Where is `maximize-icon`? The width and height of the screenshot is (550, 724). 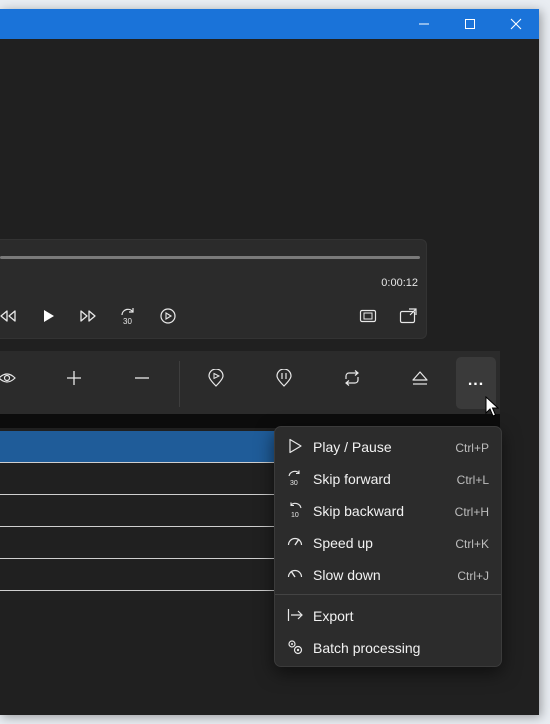
maximize-icon is located at coordinates (470, 24).